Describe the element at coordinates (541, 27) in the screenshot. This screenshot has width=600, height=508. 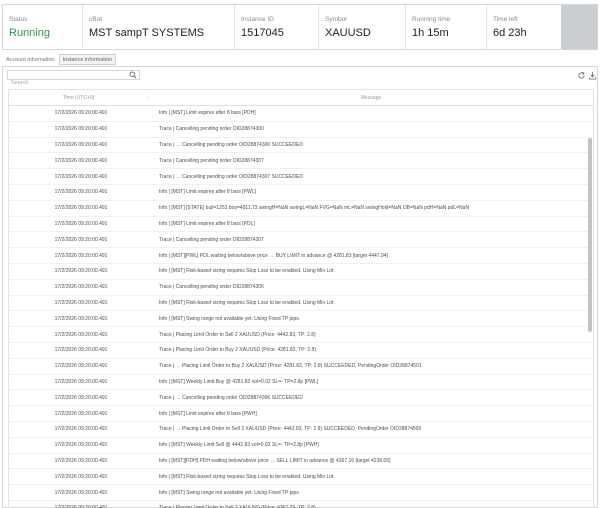
I see `stat-time-left: Time left 6d 23h` at that location.